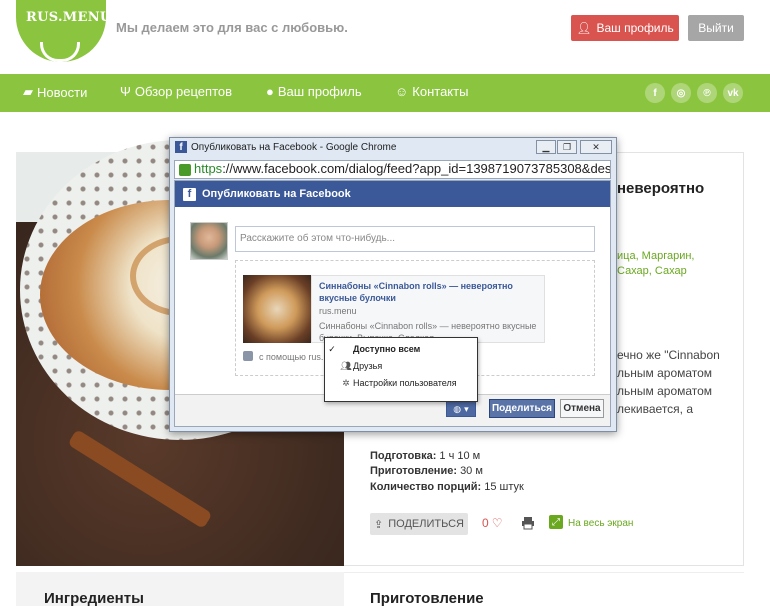 This screenshot has width=770, height=606. What do you see at coordinates (733, 93) in the screenshot?
I see `vk-icon: vk` at bounding box center [733, 93].